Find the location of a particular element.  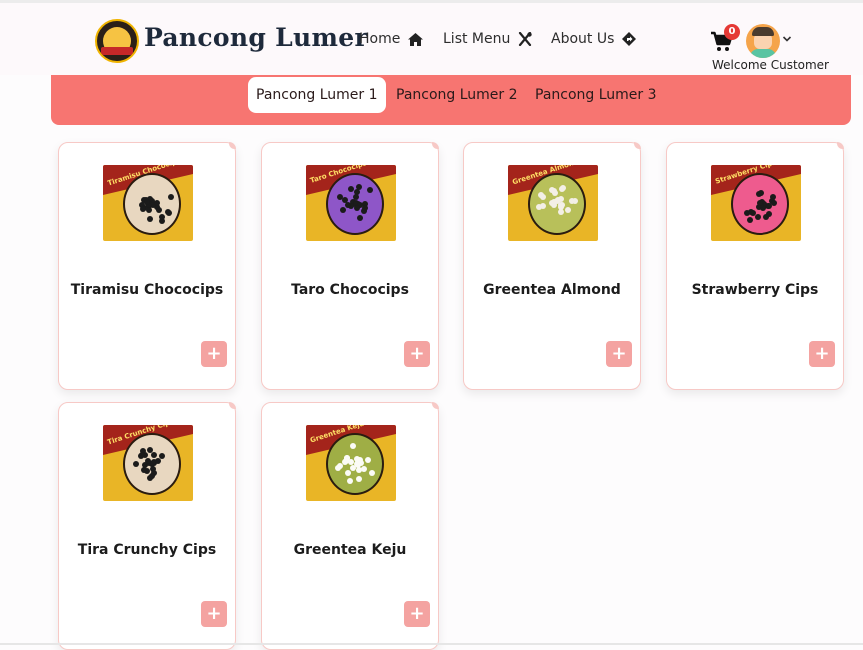

product-image: Tira Crunchy Cips is located at coordinates (148, 463).